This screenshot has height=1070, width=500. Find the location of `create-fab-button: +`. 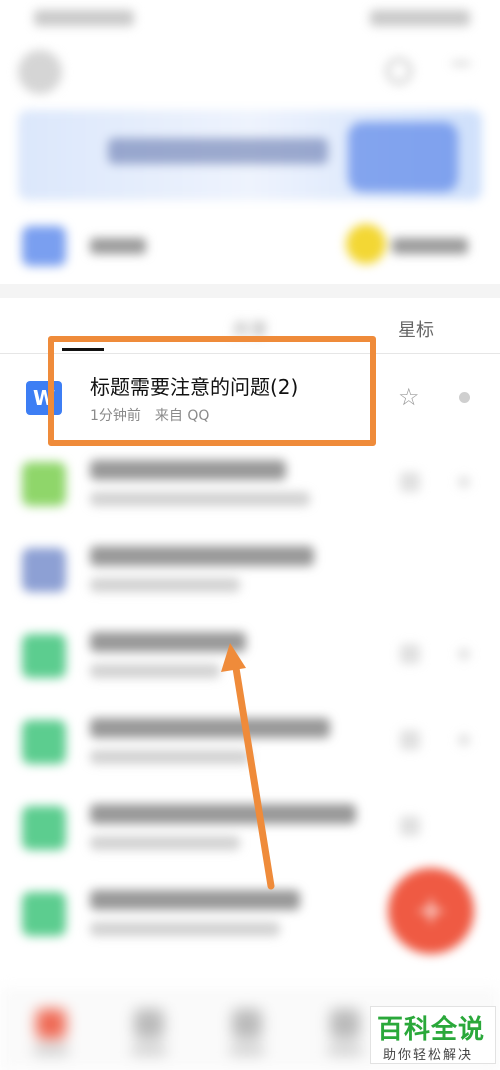

create-fab-button: + is located at coordinates (431, 911).